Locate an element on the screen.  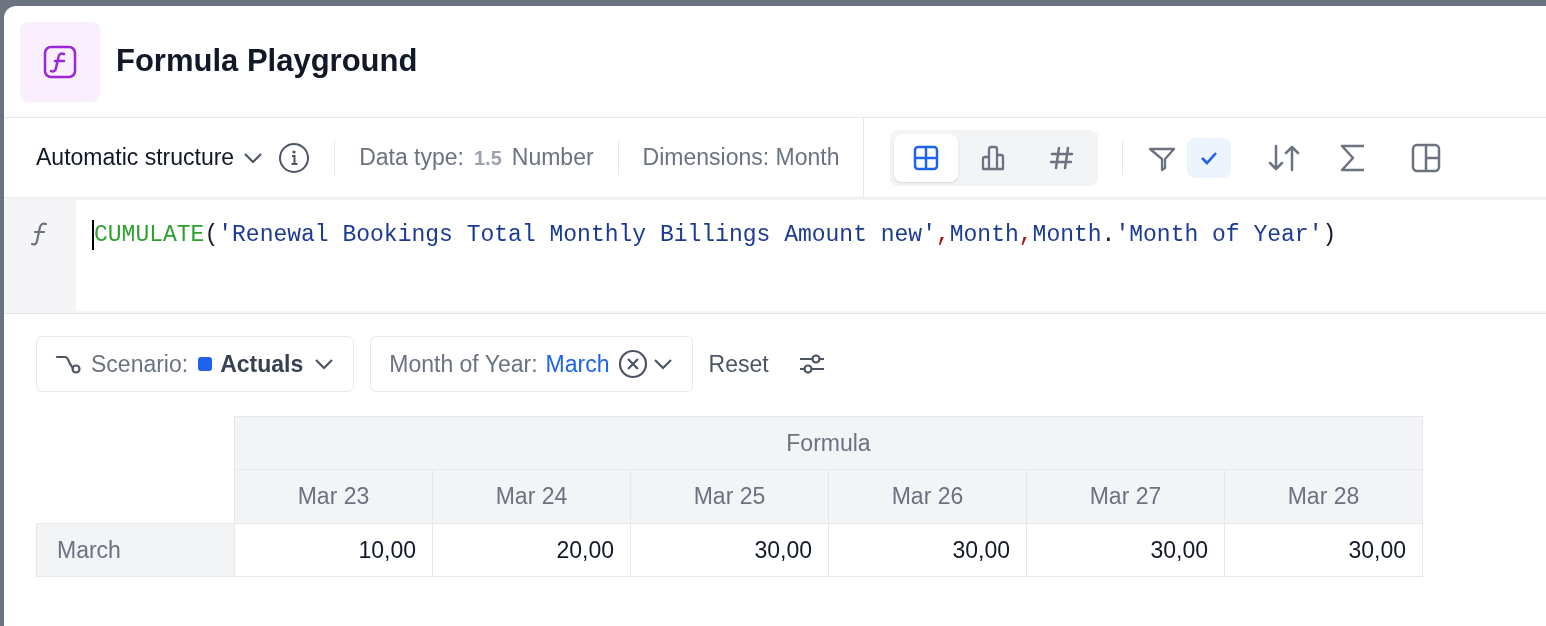
sort-icon is located at coordinates (1284, 157).